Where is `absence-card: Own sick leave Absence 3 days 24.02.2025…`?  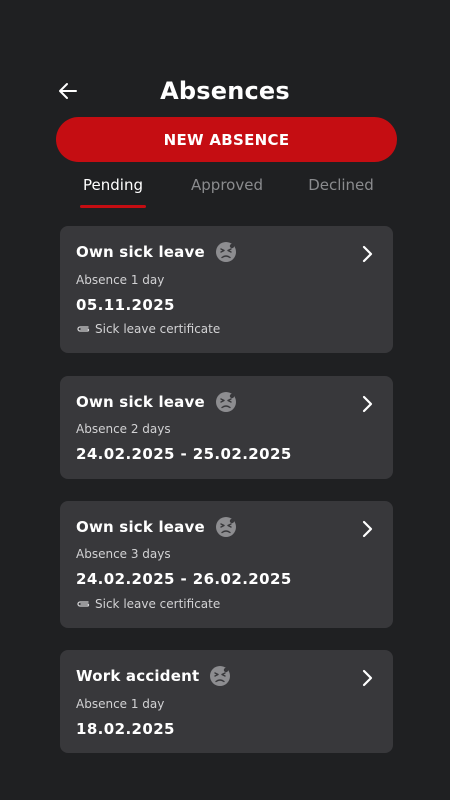
absence-card: Own sick leave Absence 3 days 24.02.2025… is located at coordinates (226, 564).